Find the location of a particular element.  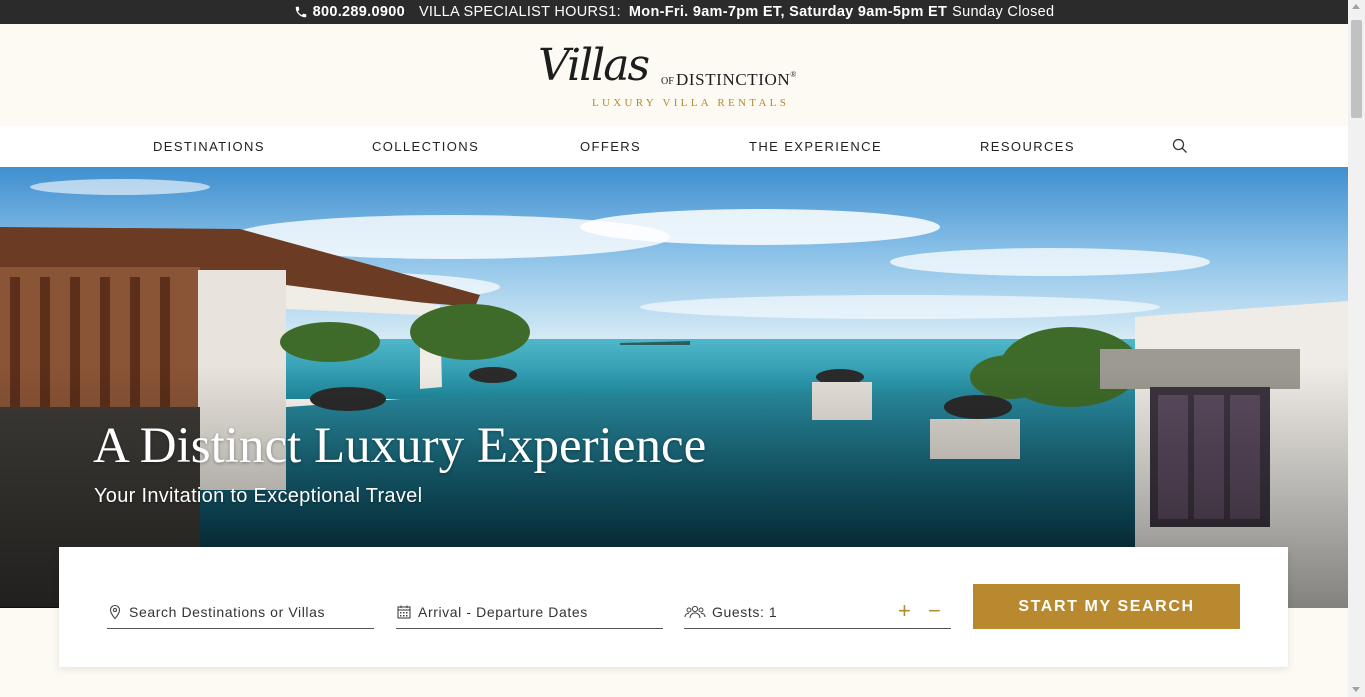

guests-increment-button: + is located at coordinates (904, 611).